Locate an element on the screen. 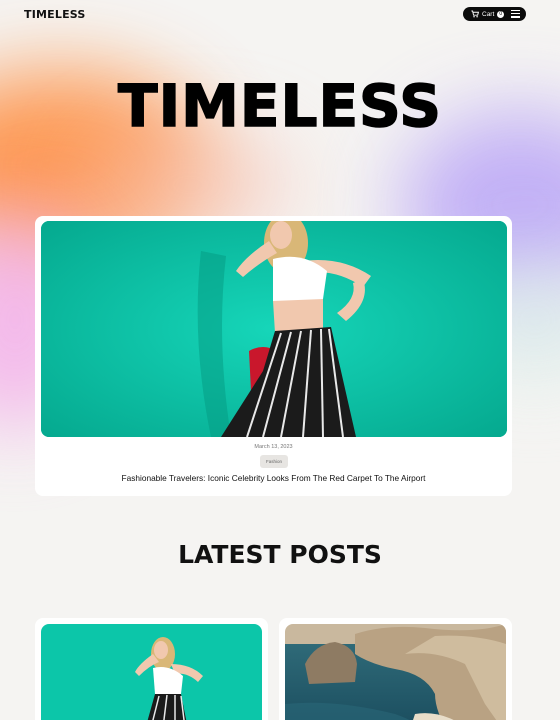 This screenshot has width=560, height=720. coastal-cliff-photo is located at coordinates (395, 672).